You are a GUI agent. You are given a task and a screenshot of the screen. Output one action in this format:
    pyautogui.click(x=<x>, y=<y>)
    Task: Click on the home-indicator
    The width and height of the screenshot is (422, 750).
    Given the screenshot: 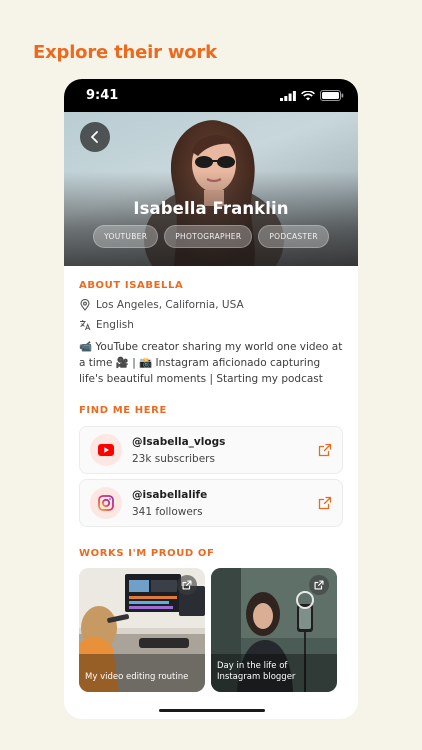 What is the action you would take?
    pyautogui.click(x=212, y=710)
    